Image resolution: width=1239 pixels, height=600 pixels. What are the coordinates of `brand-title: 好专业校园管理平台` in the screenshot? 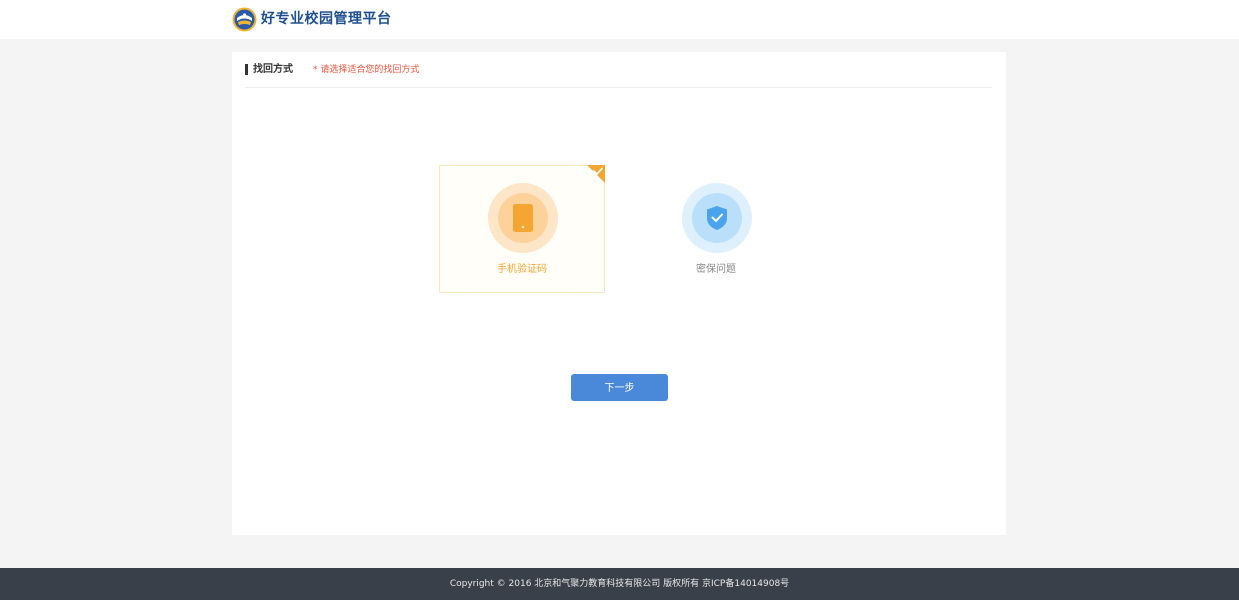 It's located at (326, 19).